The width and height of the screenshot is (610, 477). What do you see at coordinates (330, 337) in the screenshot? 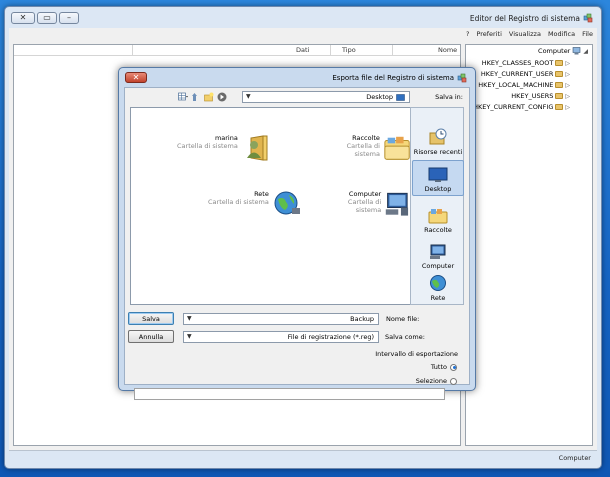
I see `save-as-value: File di registrazione (*.reg)` at bounding box center [330, 337].